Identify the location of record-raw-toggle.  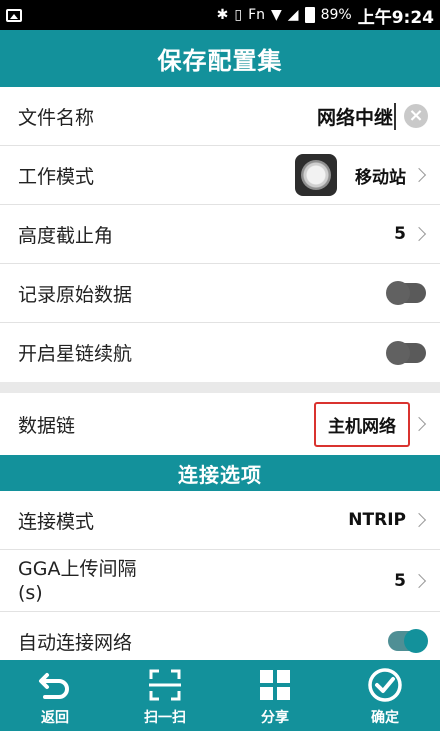
(406, 293).